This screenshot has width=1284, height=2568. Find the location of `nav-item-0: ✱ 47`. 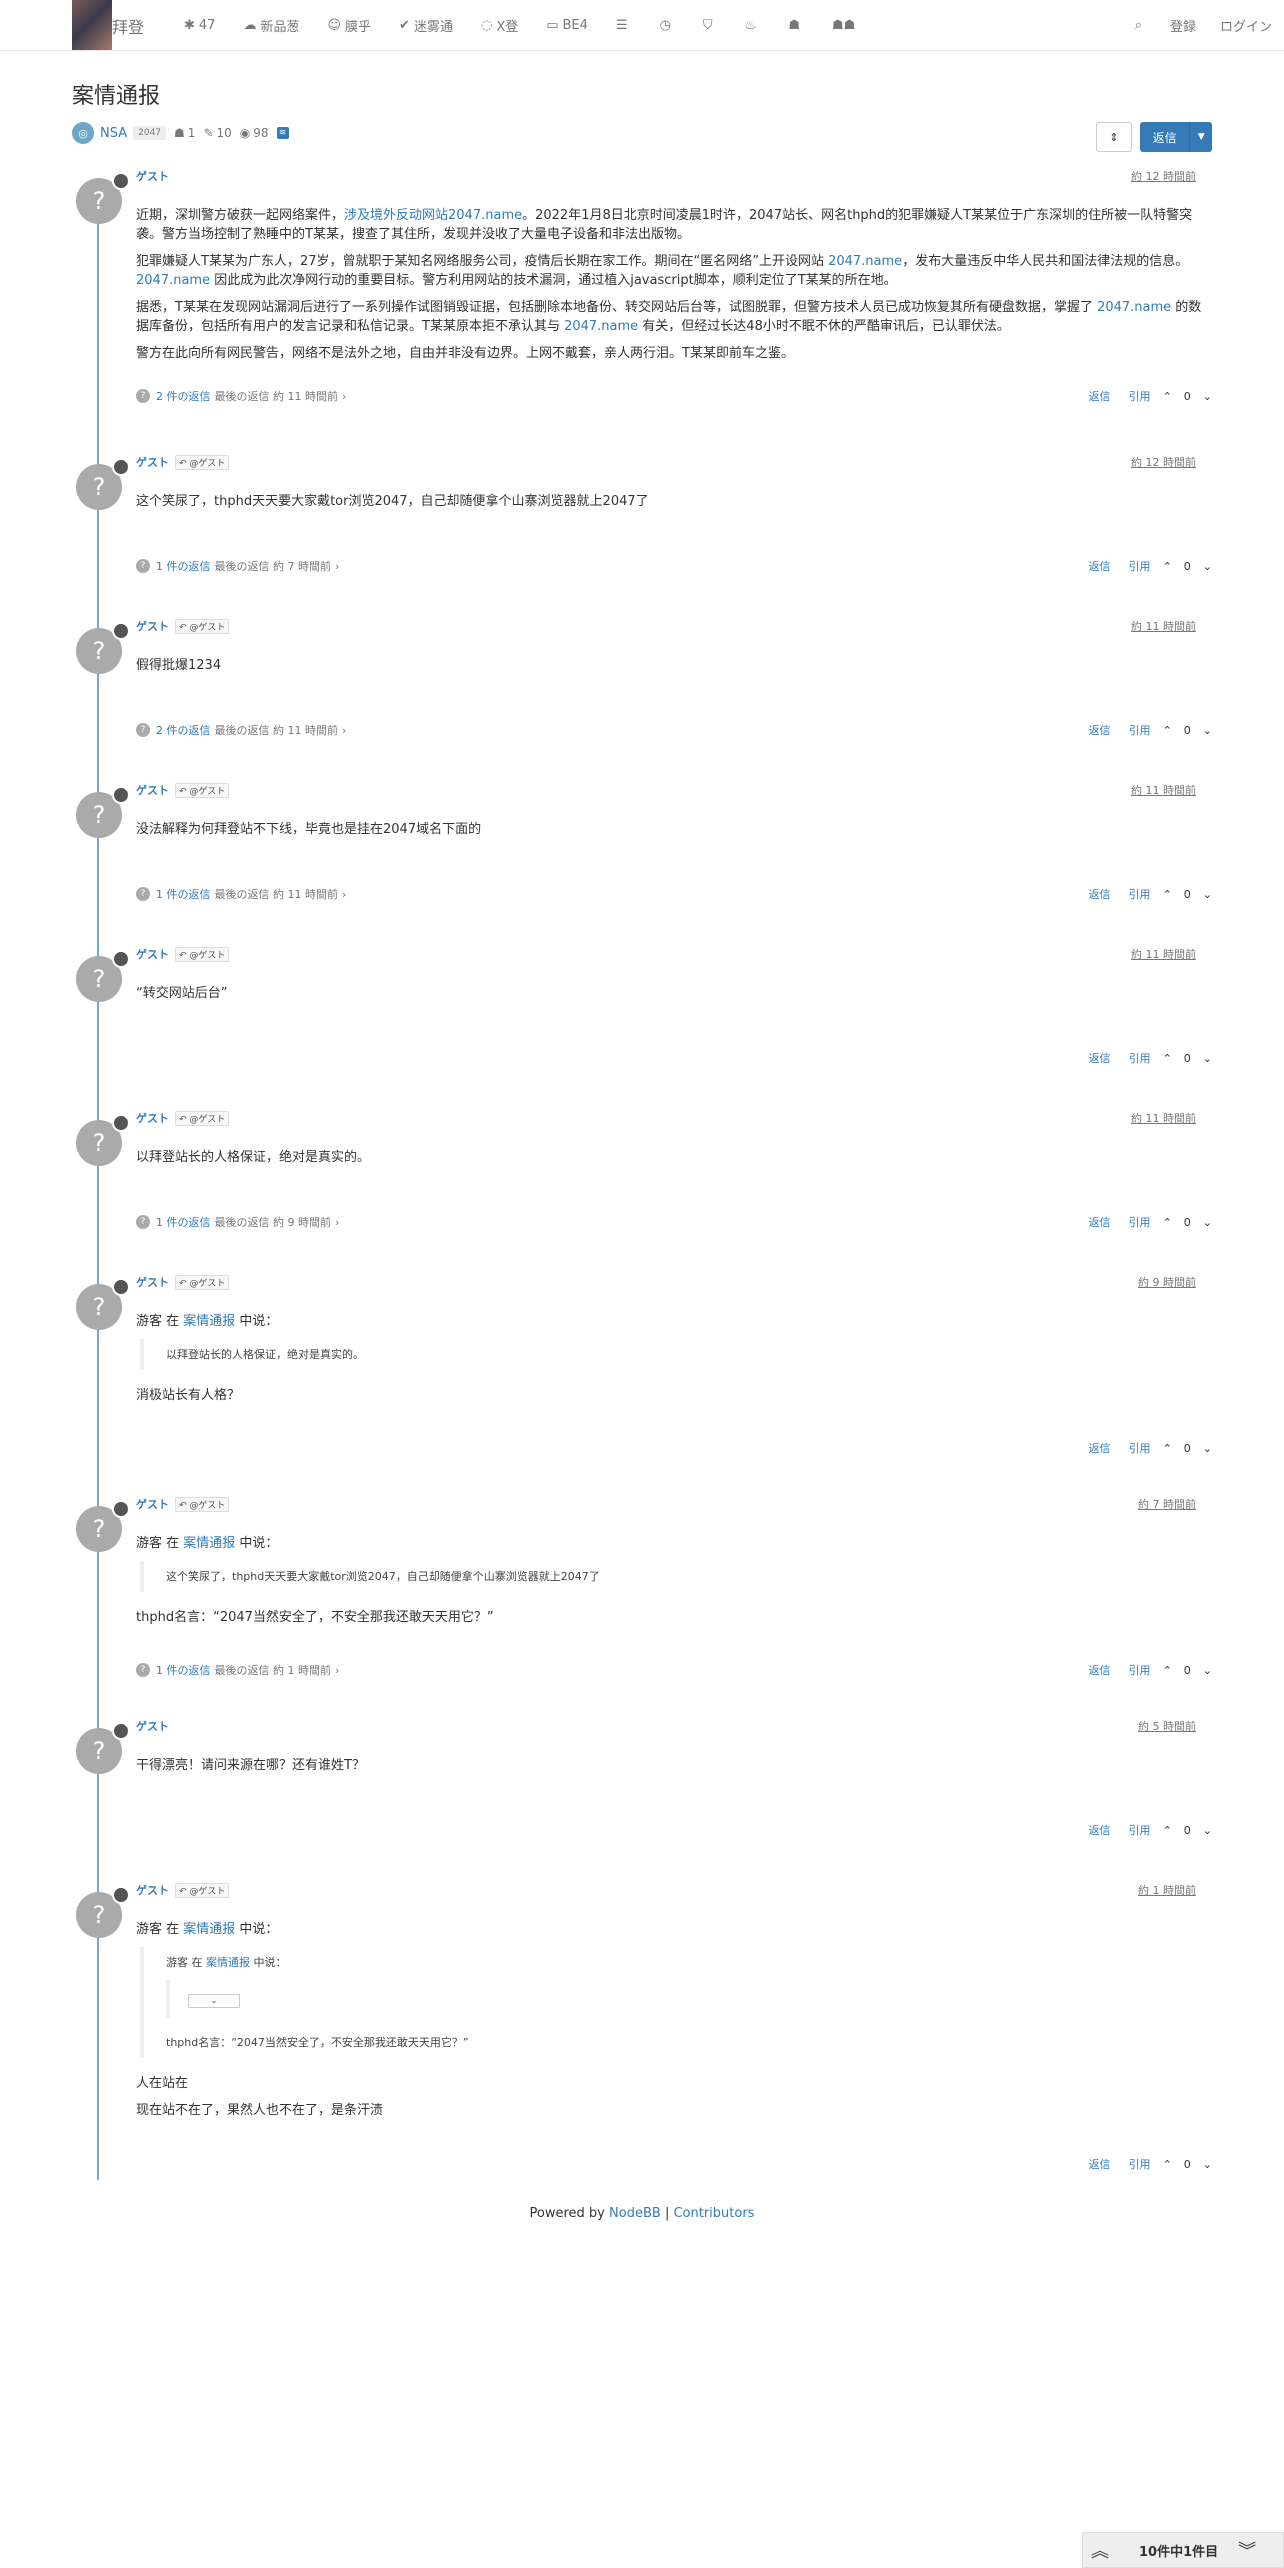

nav-item-0: ✱ 47 is located at coordinates (199, 25).